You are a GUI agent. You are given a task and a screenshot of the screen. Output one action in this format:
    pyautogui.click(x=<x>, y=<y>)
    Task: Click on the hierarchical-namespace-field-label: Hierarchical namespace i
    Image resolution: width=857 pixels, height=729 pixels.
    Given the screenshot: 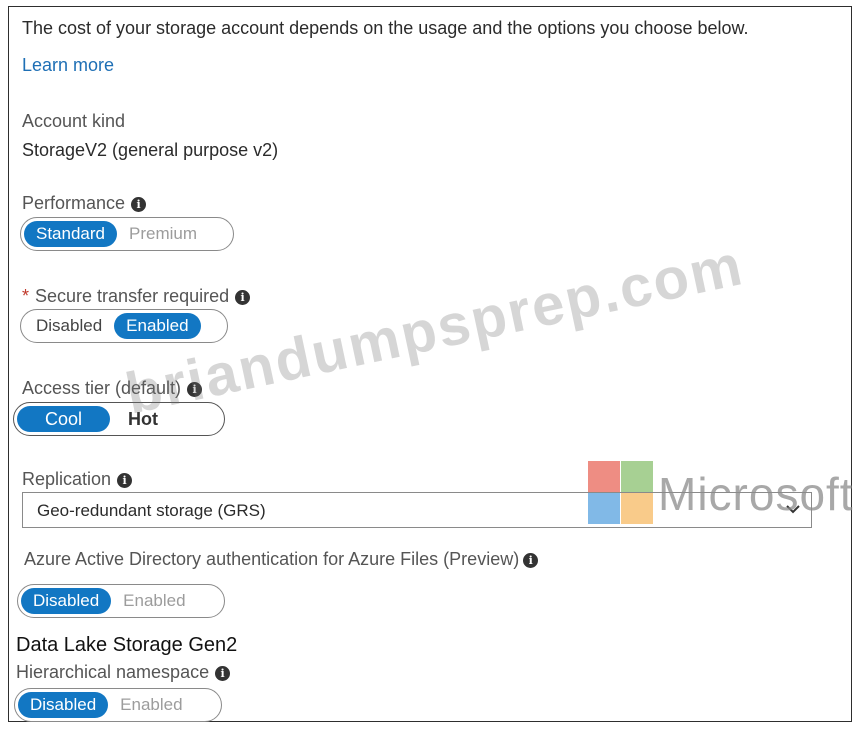 What is the action you would take?
    pyautogui.click(x=123, y=672)
    